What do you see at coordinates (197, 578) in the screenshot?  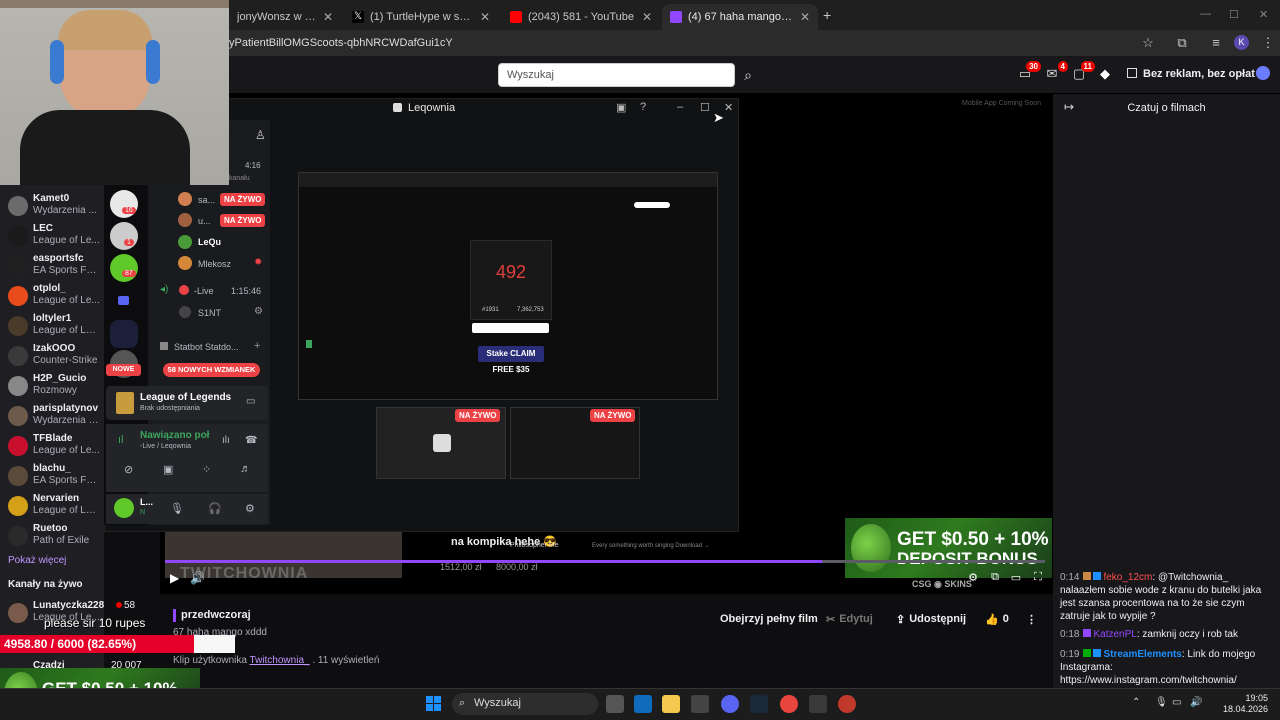 I see `volume-icon: 🔊` at bounding box center [197, 578].